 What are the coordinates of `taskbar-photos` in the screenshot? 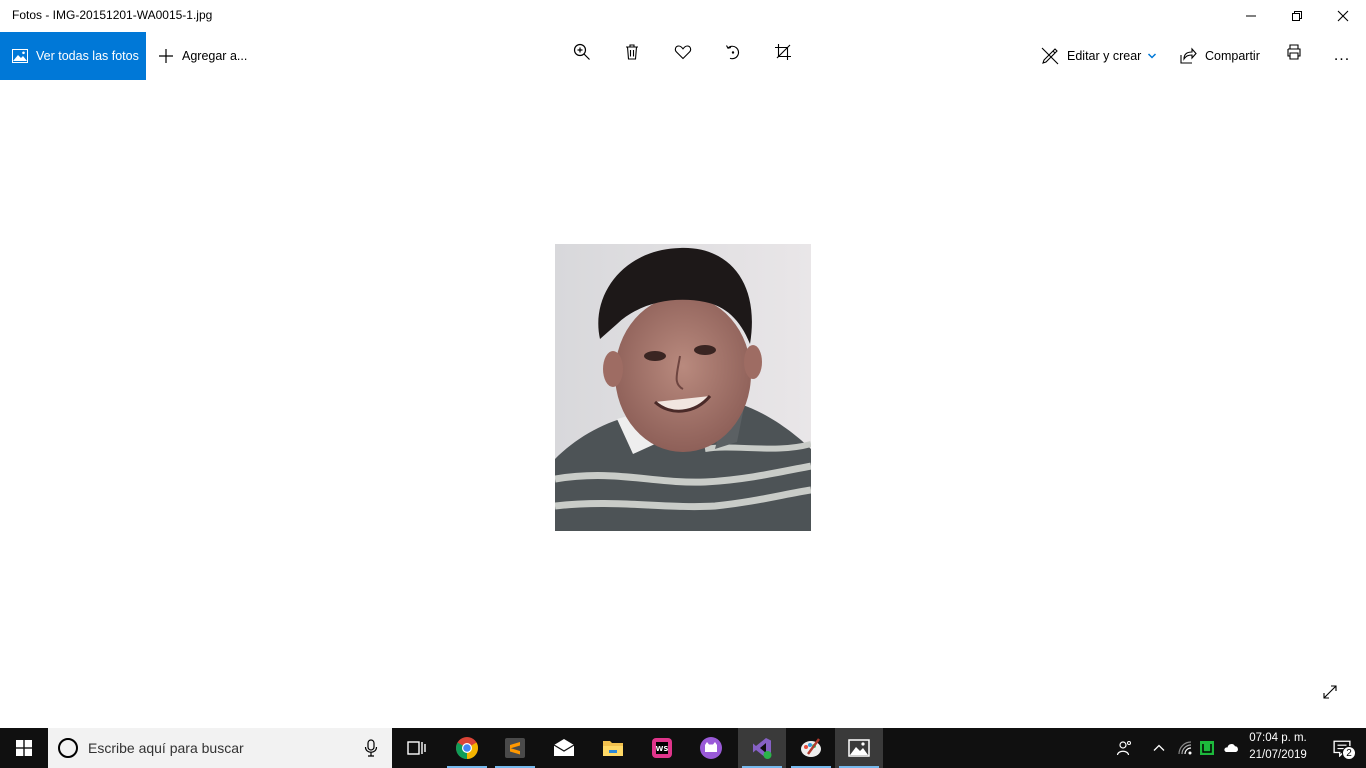 It's located at (859, 748).